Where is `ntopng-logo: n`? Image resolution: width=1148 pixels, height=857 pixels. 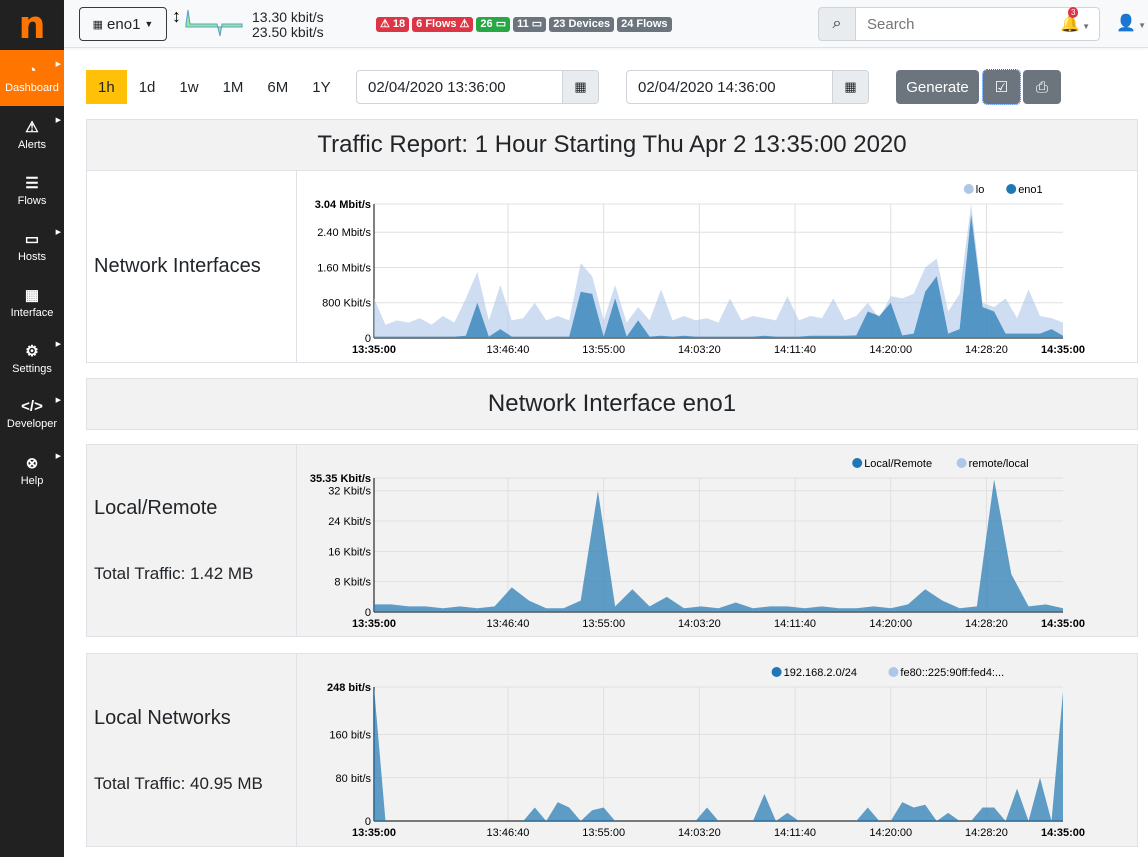 ntopng-logo: n is located at coordinates (32, 25).